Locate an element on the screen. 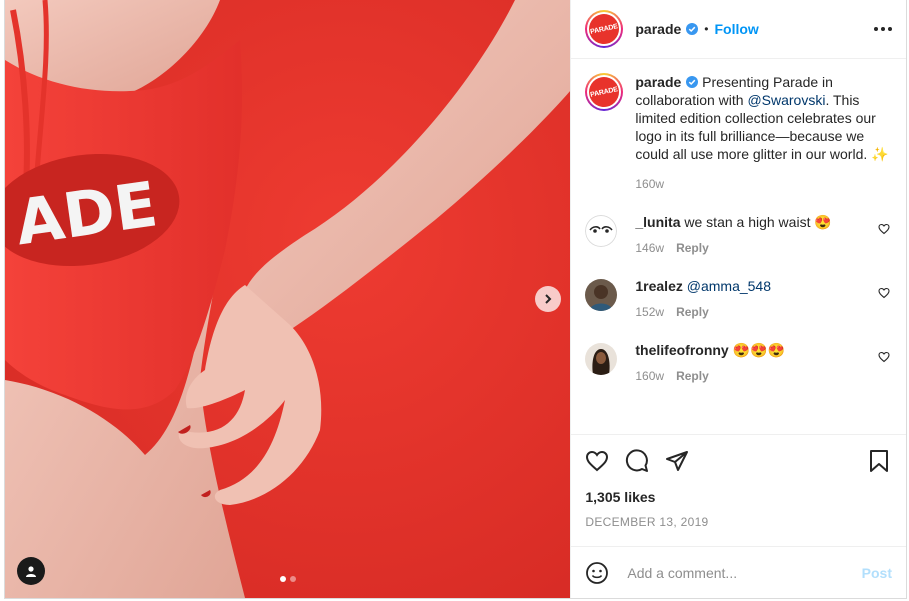  caption-time: 160w is located at coordinates (649, 184).